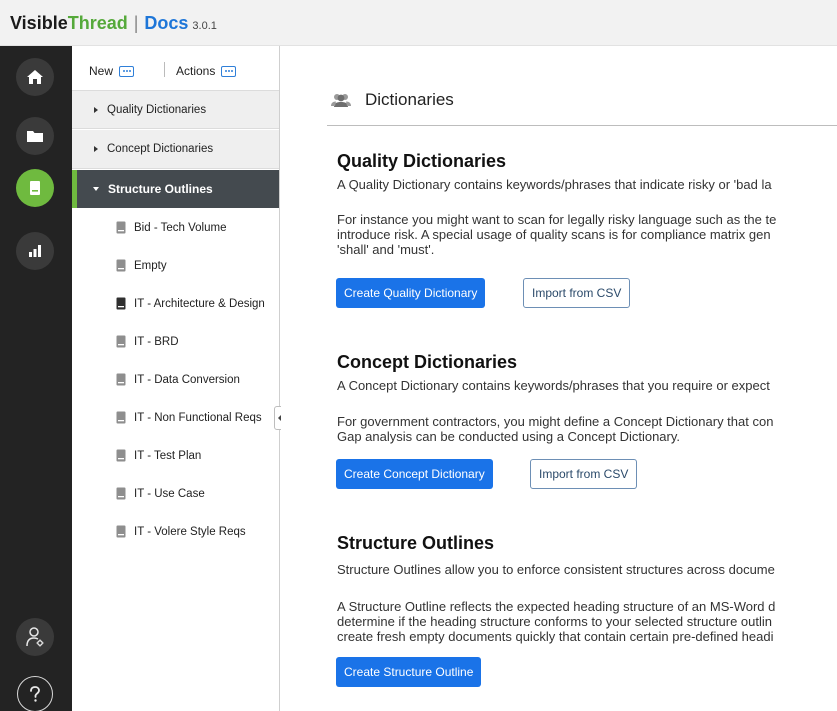 This screenshot has width=837, height=711. Describe the element at coordinates (169, 493) in the screenshot. I see `tree-item-label: IT - Use Case` at that location.